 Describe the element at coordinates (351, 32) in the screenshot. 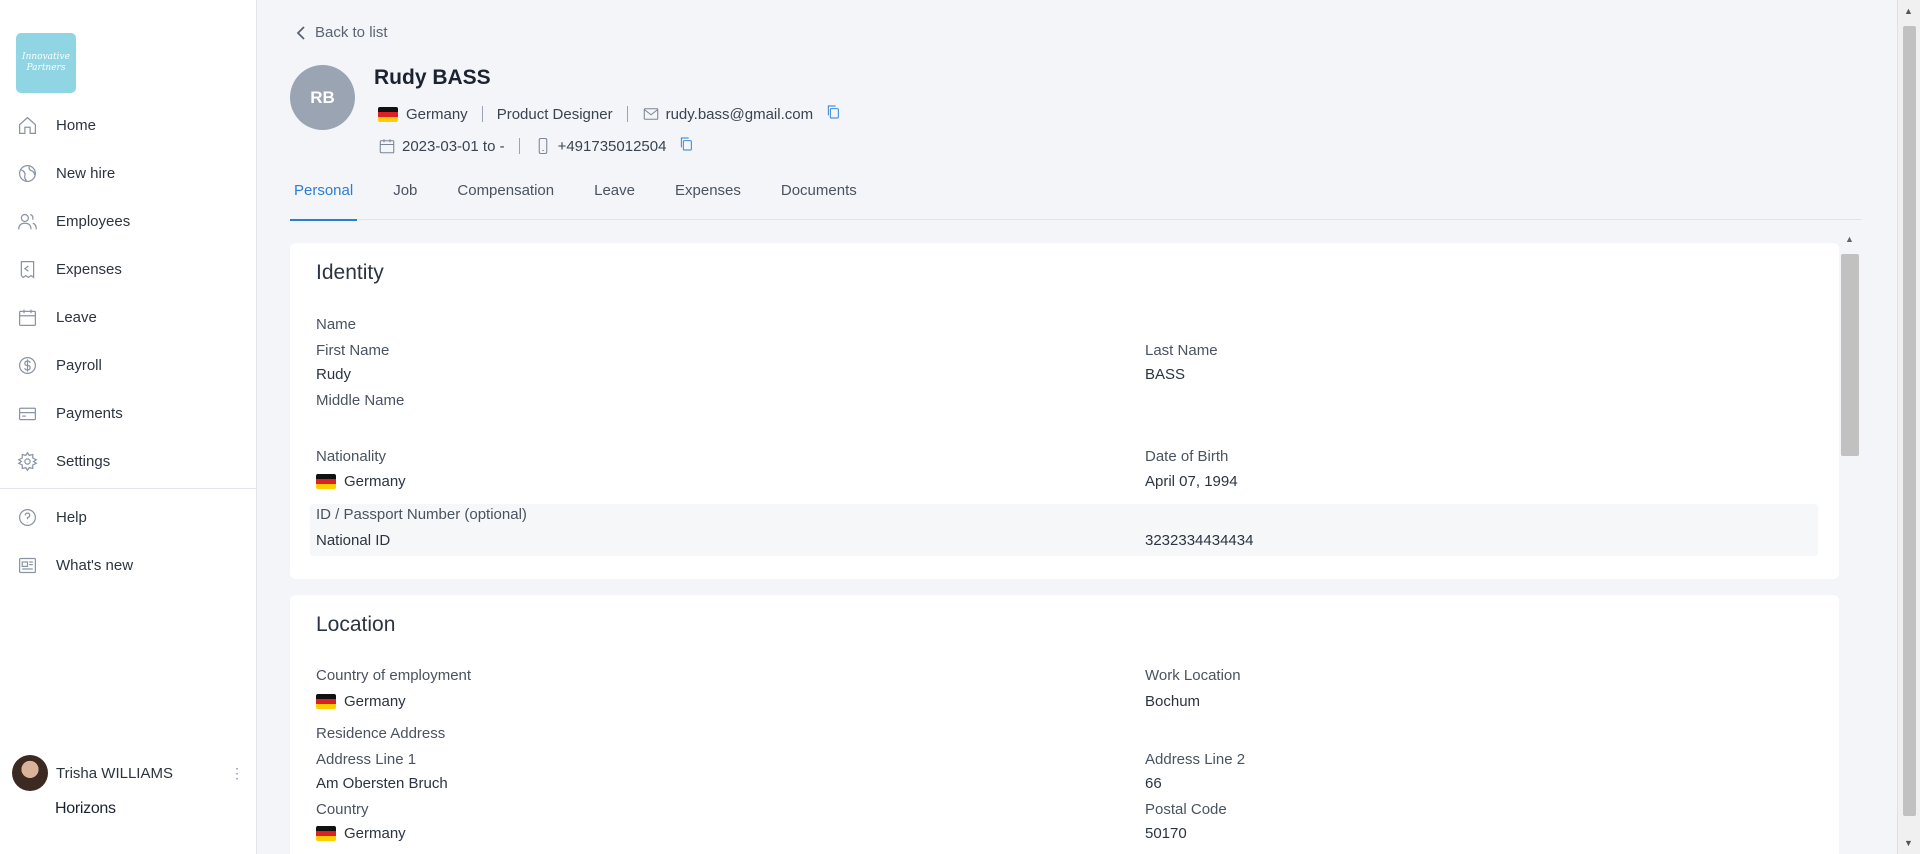

I see `back-label: Back to list` at that location.